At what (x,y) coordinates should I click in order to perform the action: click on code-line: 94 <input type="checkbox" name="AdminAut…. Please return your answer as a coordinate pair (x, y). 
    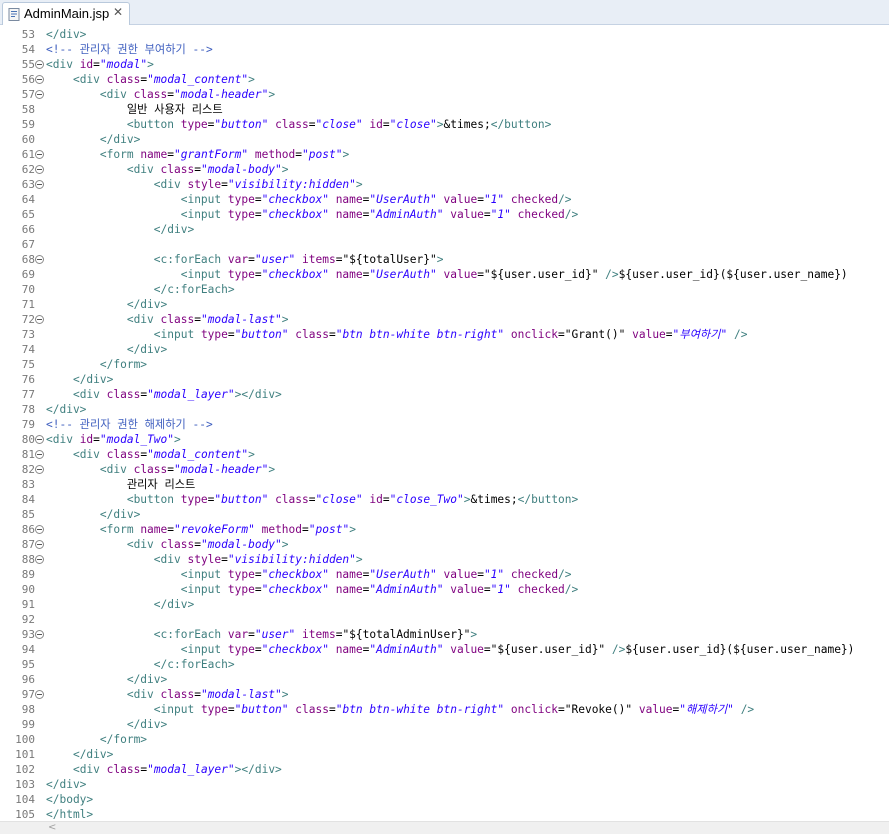
    Looking at the image, I should click on (444, 649).